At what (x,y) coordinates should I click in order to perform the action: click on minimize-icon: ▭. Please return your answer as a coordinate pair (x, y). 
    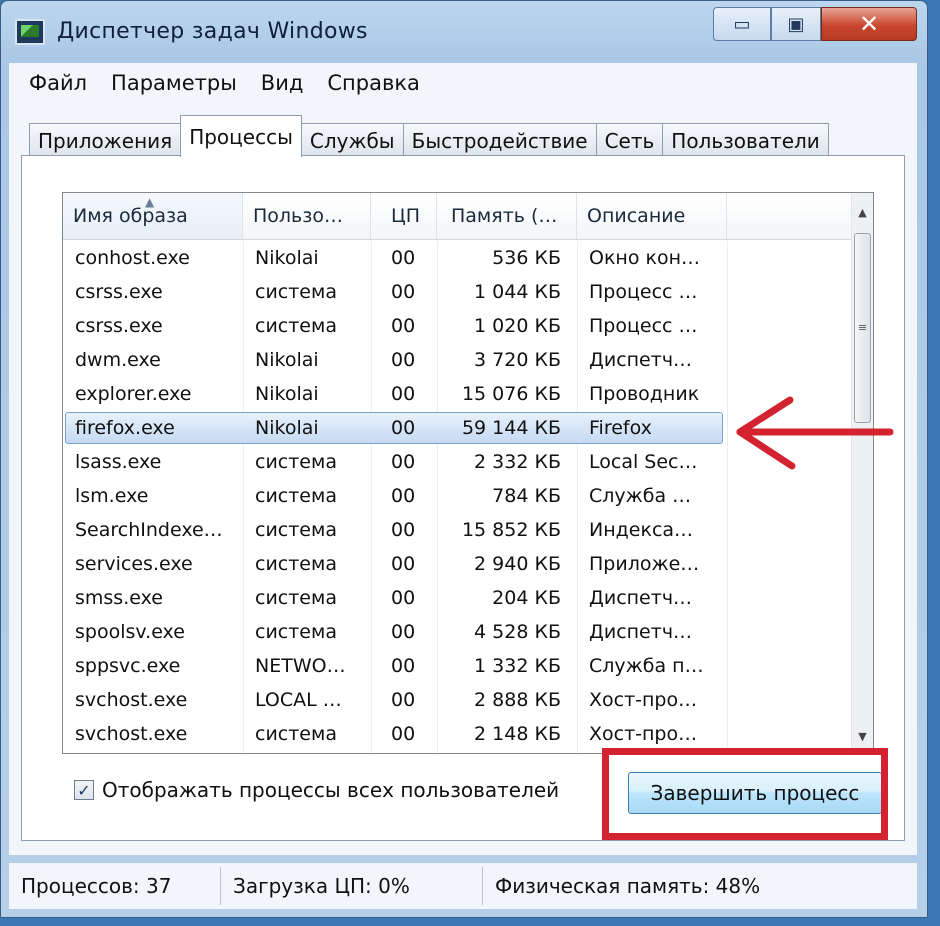
    Looking at the image, I should click on (742, 24).